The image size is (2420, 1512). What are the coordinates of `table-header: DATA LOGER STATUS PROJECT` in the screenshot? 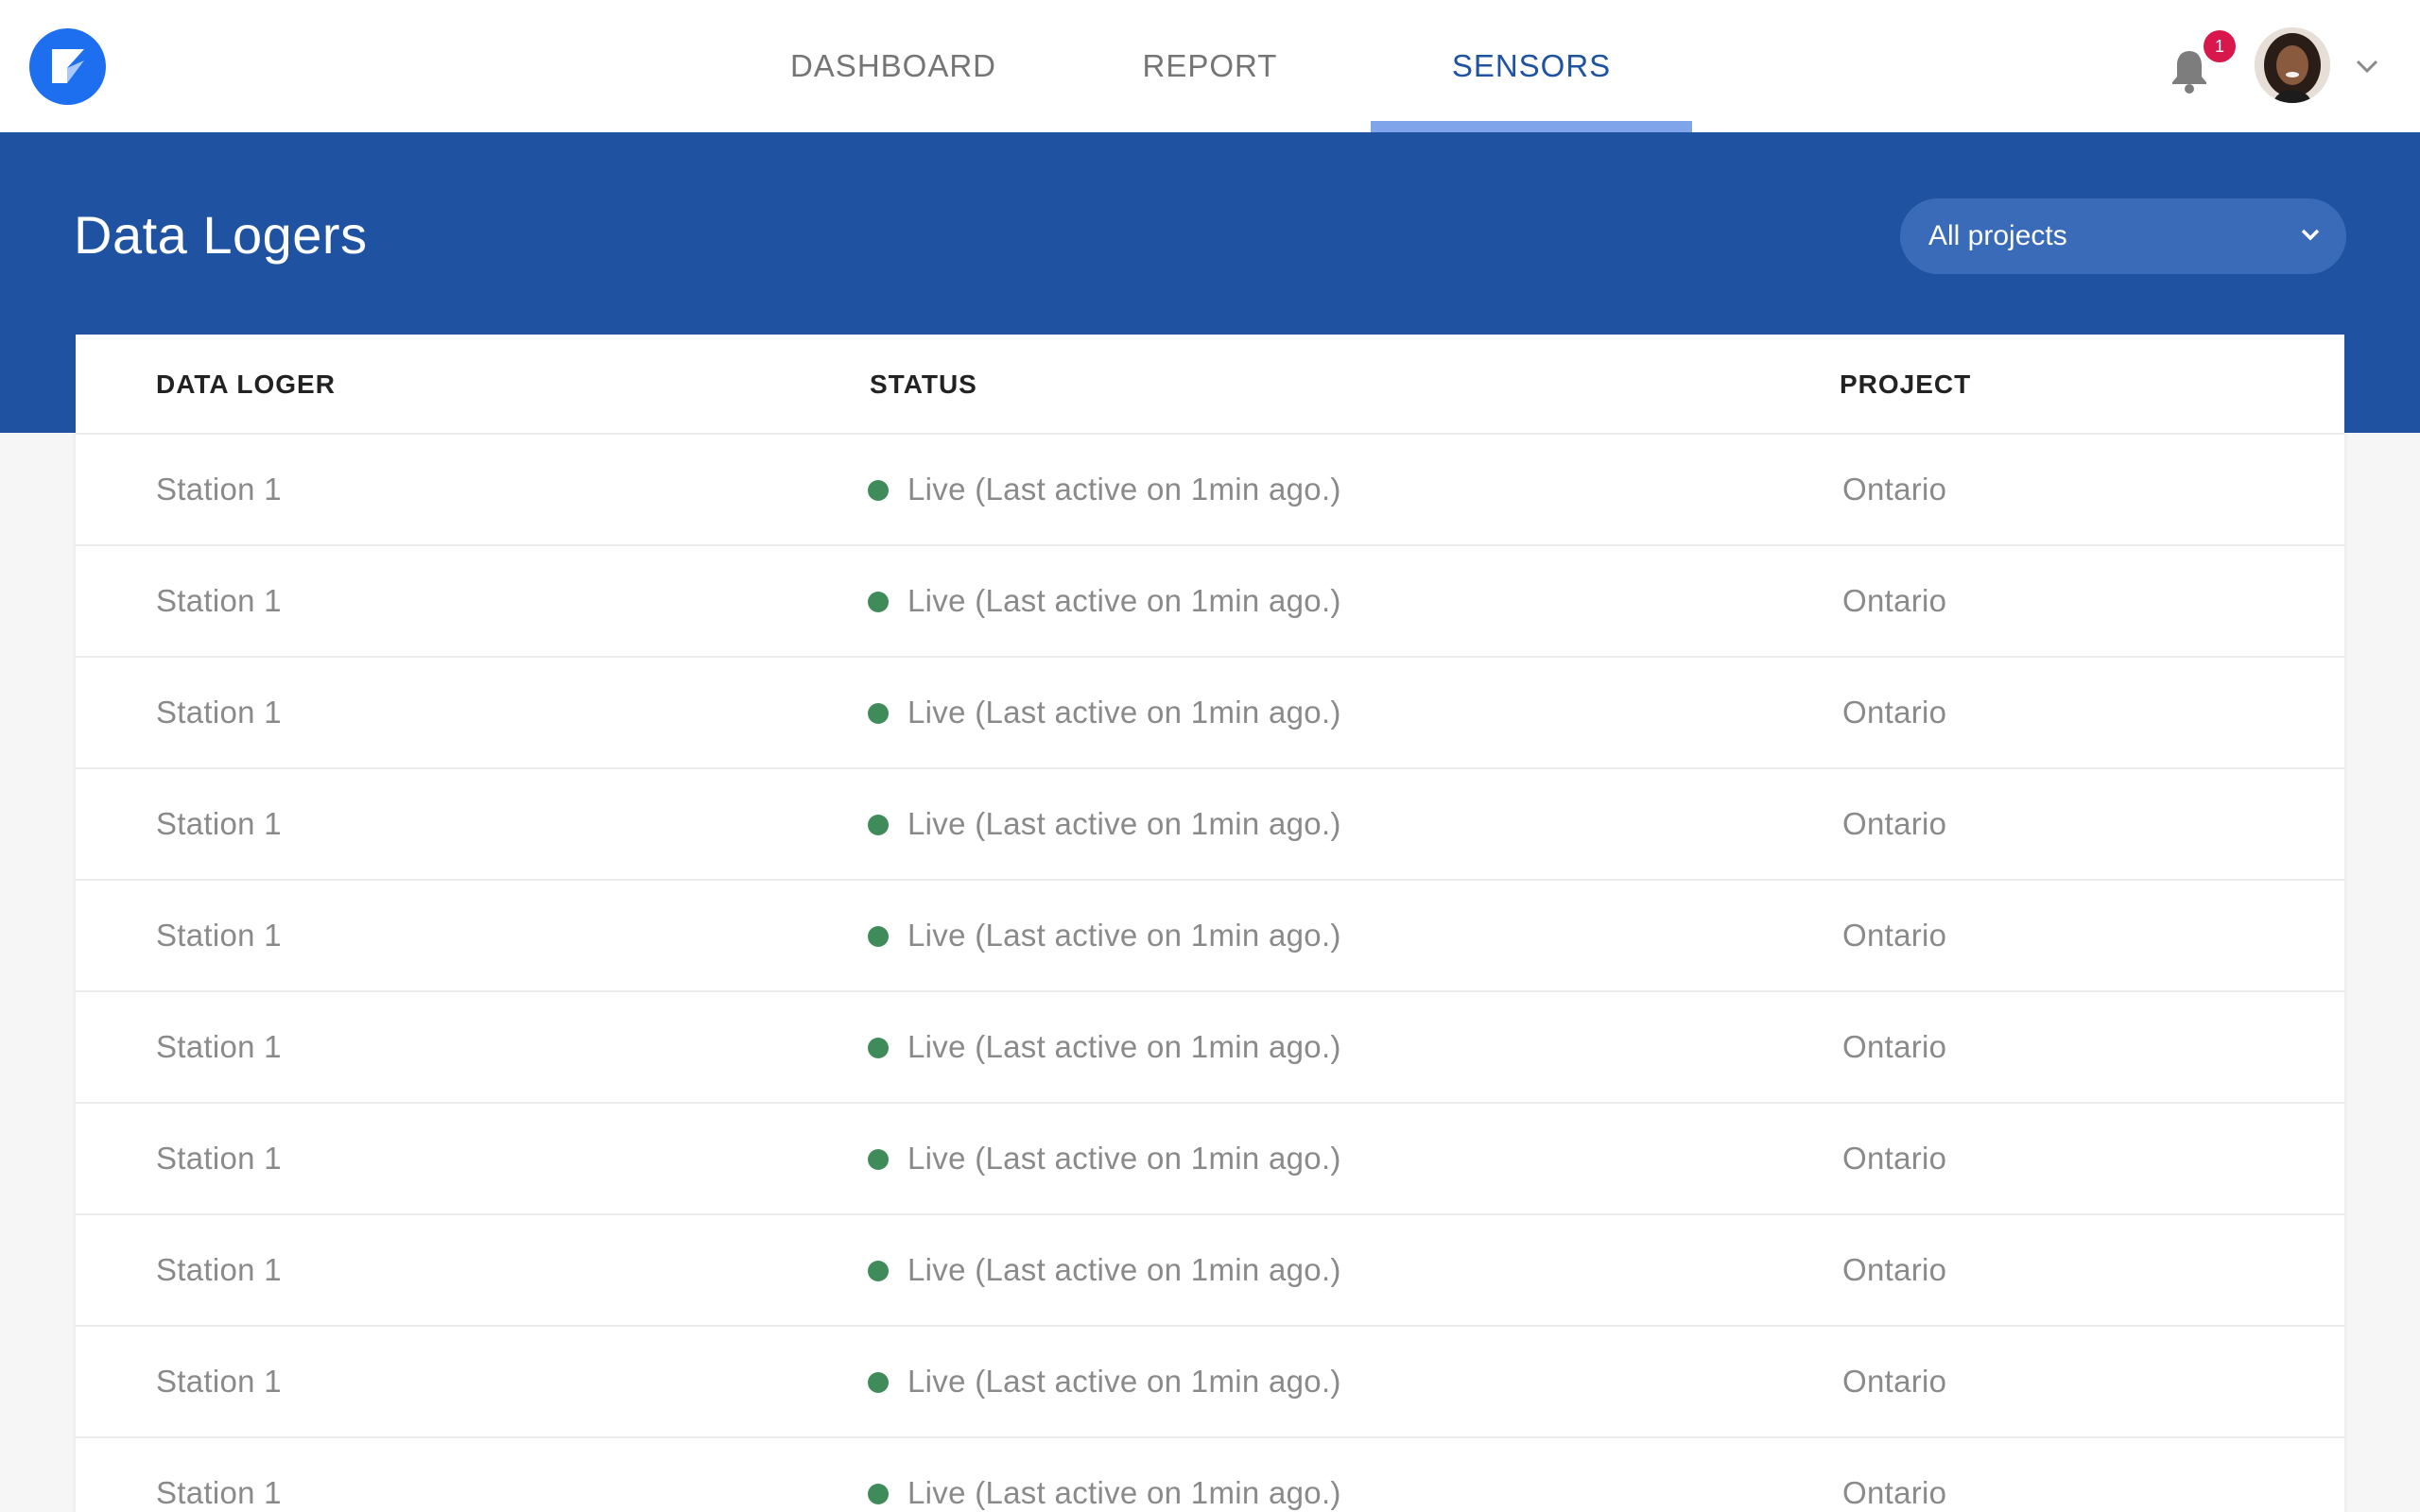 It's located at (1210, 385).